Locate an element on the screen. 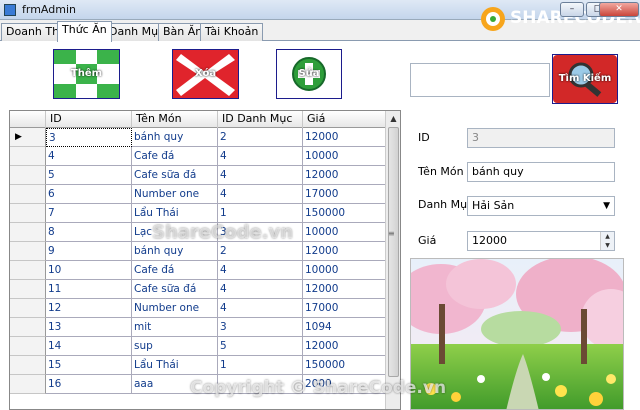  table-row: 4 Cafe đá 4 10000 is located at coordinates (198, 156).